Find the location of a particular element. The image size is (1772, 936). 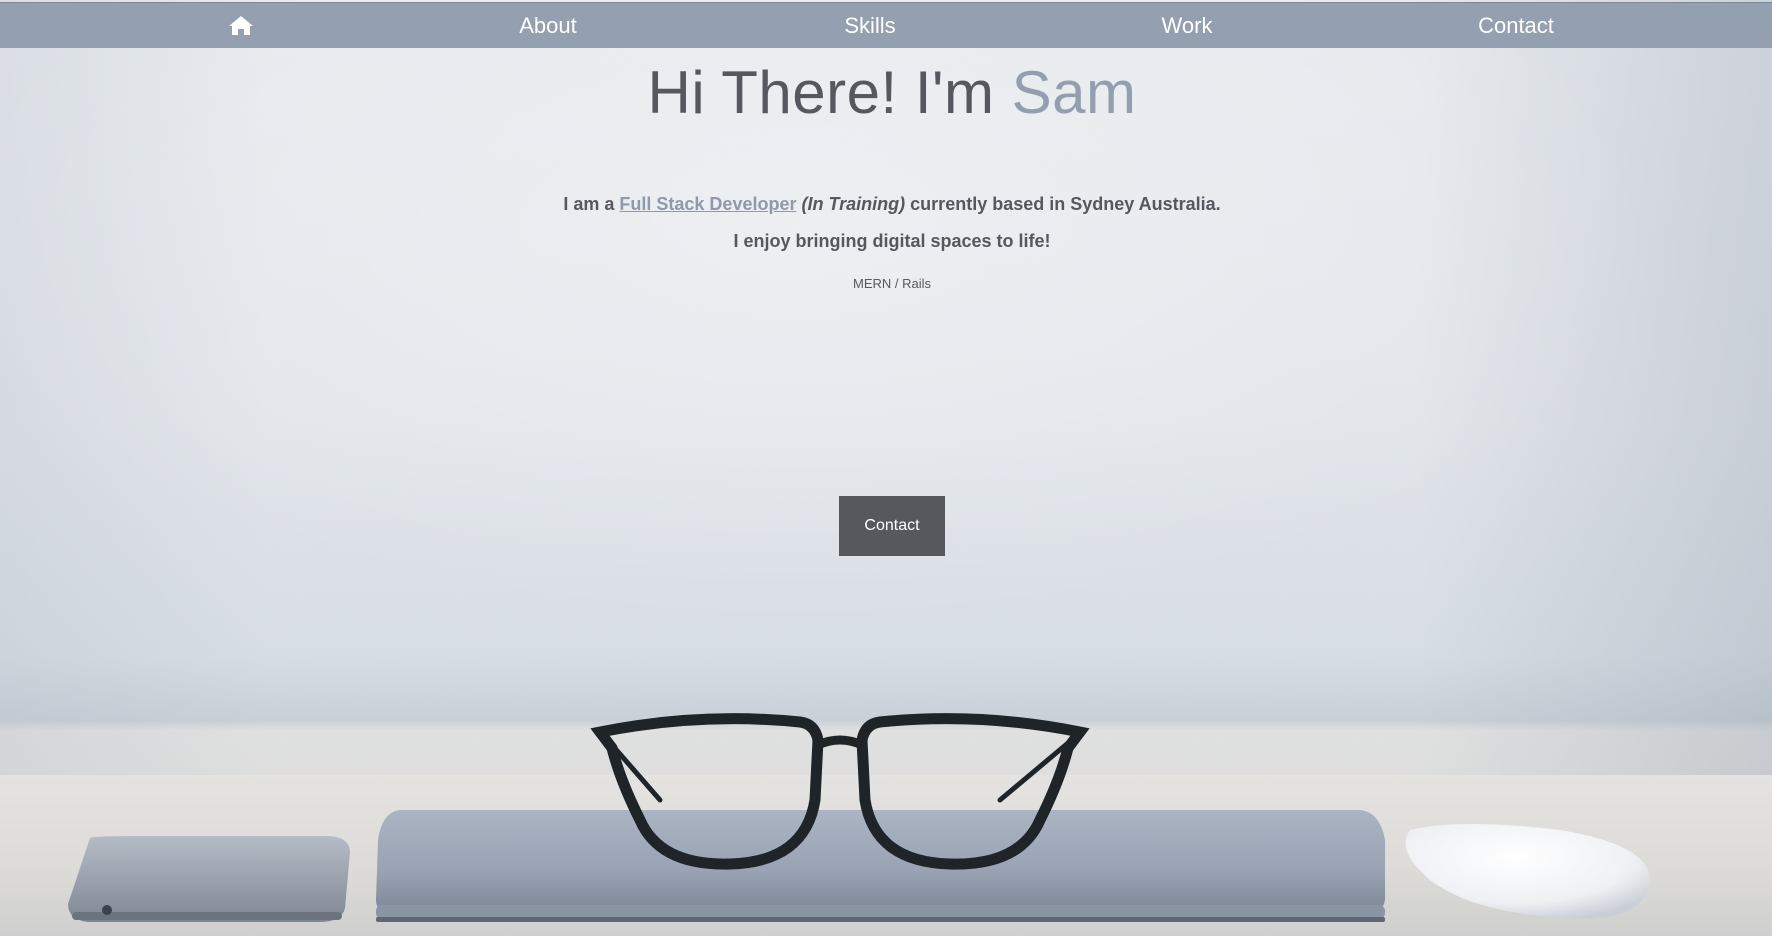

role-qualifier: (In Training) is located at coordinates (853, 204).